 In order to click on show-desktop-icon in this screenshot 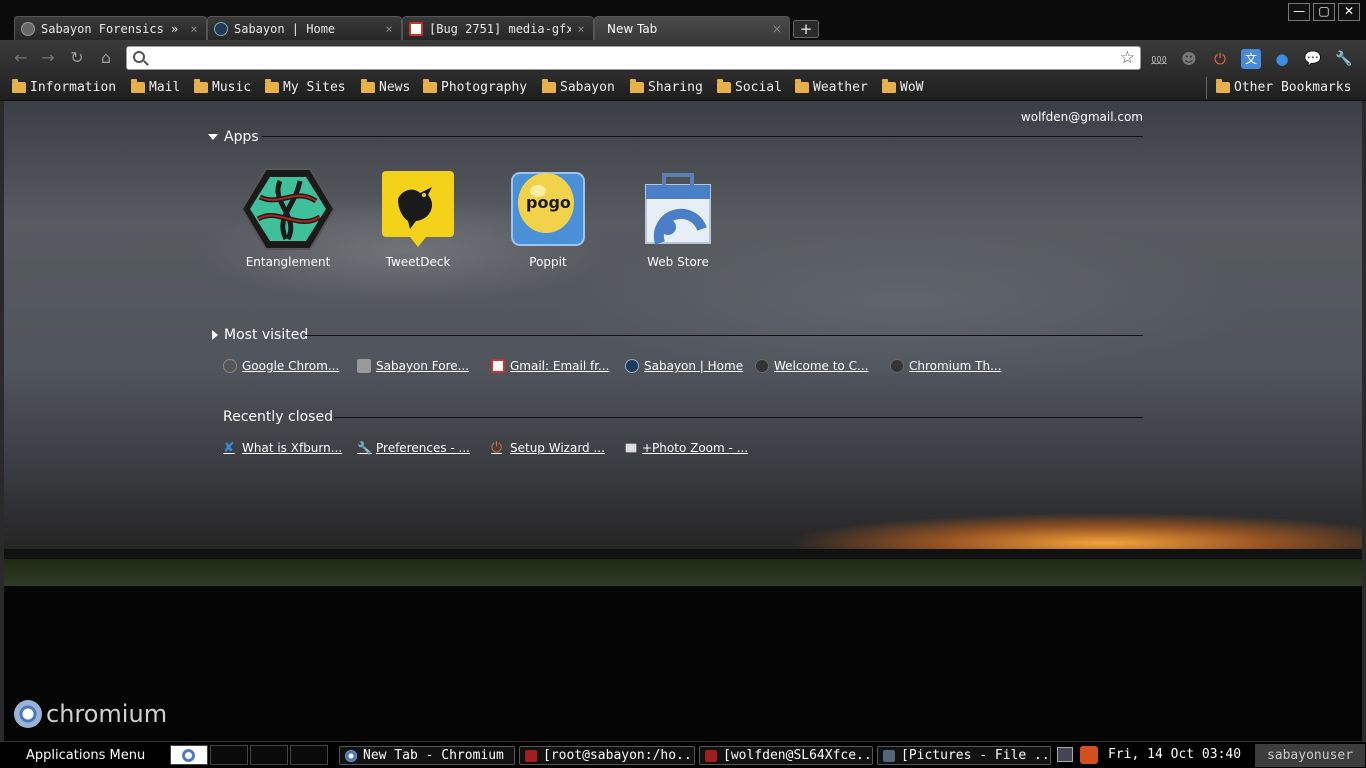, I will do `click(1065, 754)`.